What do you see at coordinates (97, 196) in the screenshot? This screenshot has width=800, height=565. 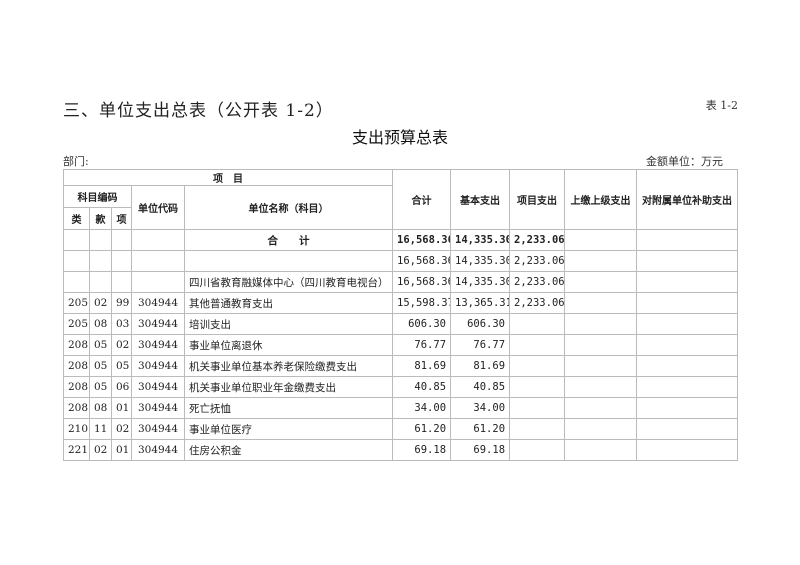 I see `header-subject-code: 科目编码` at bounding box center [97, 196].